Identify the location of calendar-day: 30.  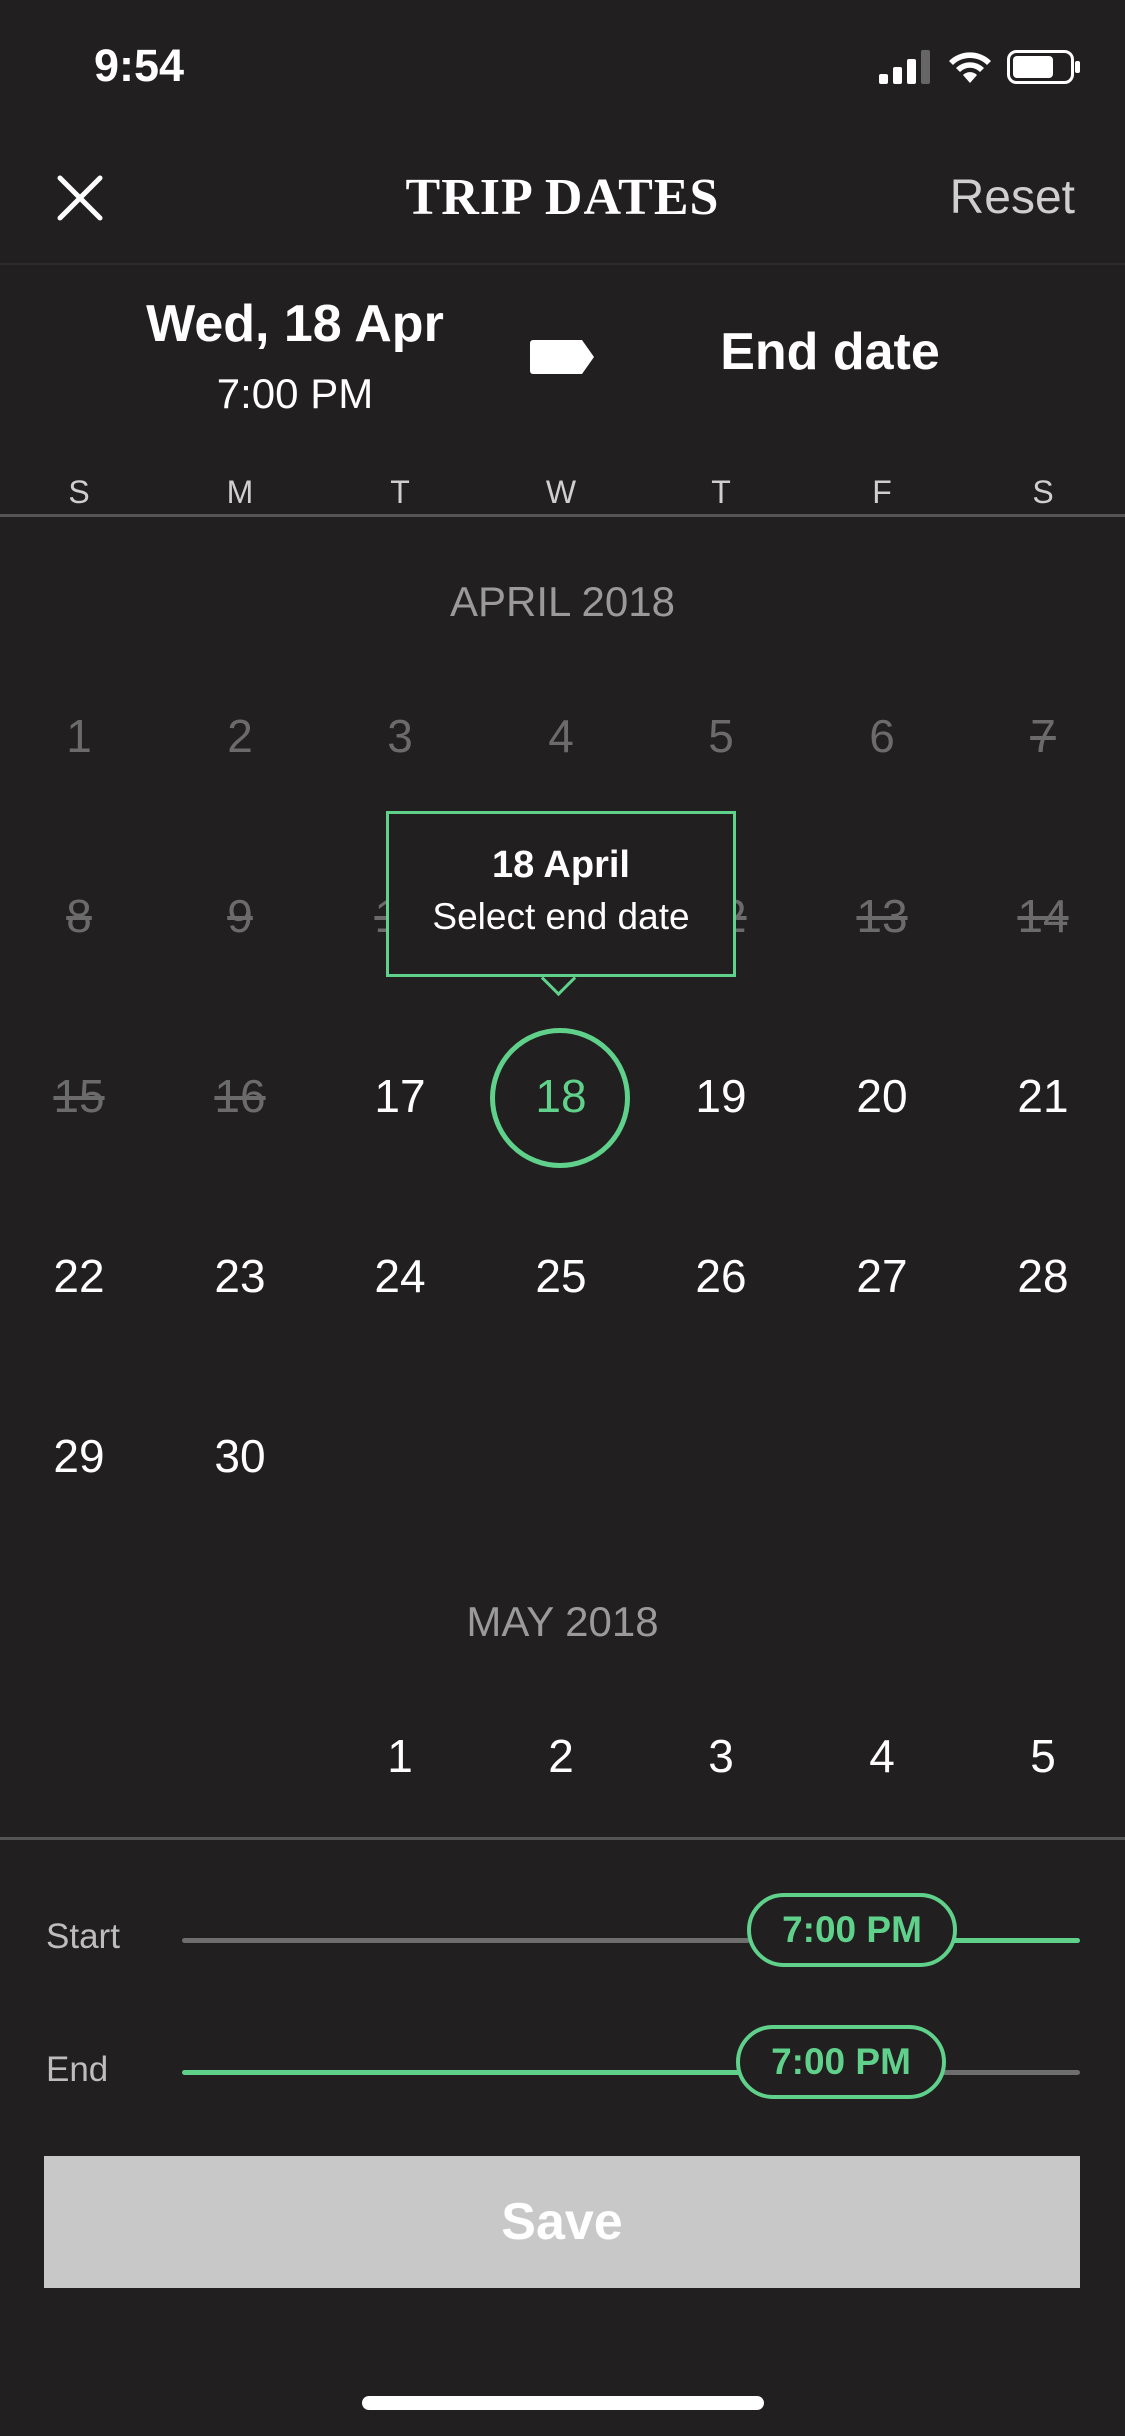
(240, 1456).